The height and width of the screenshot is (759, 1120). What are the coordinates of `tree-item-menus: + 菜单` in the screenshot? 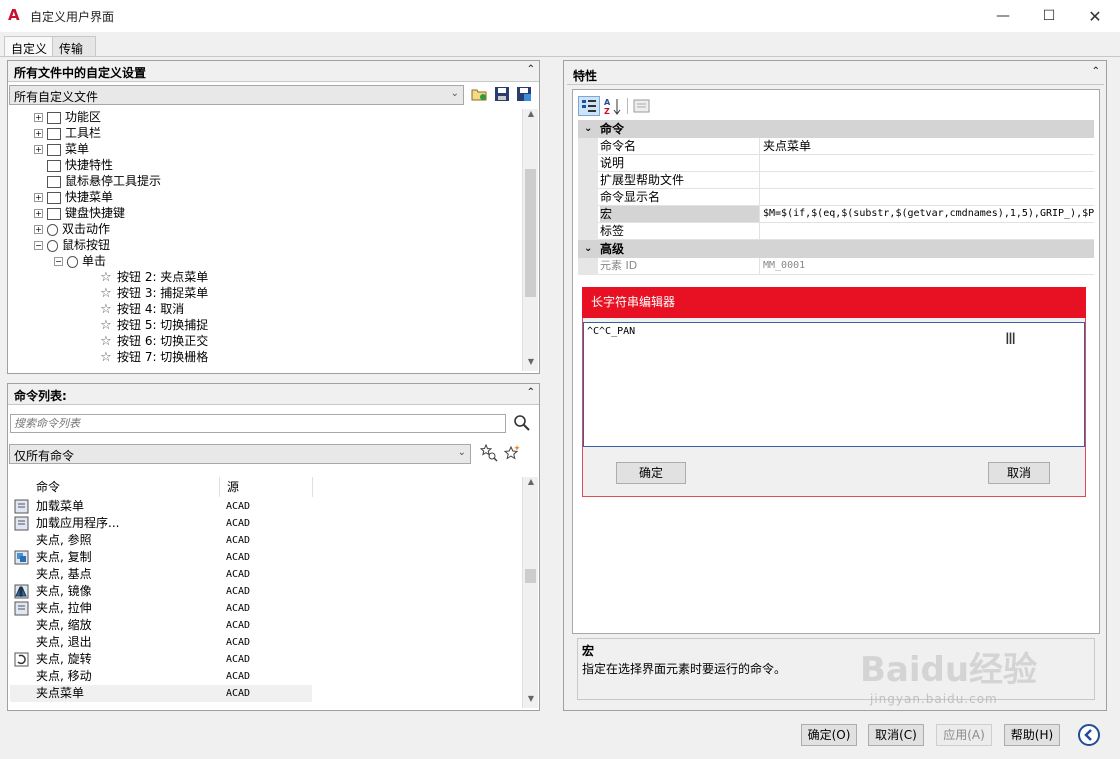 It's located at (61, 149).